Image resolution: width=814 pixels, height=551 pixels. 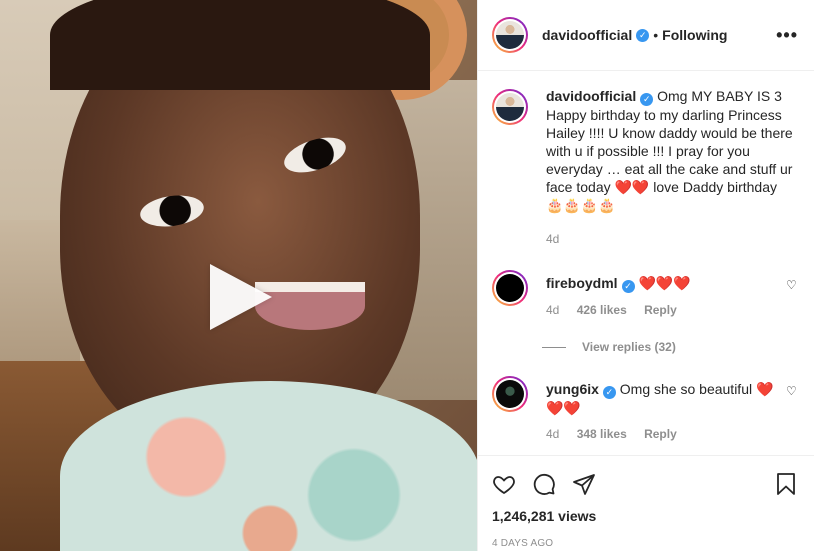 I want to click on view-replies-label: View replies (32), so click(x=629, y=347).